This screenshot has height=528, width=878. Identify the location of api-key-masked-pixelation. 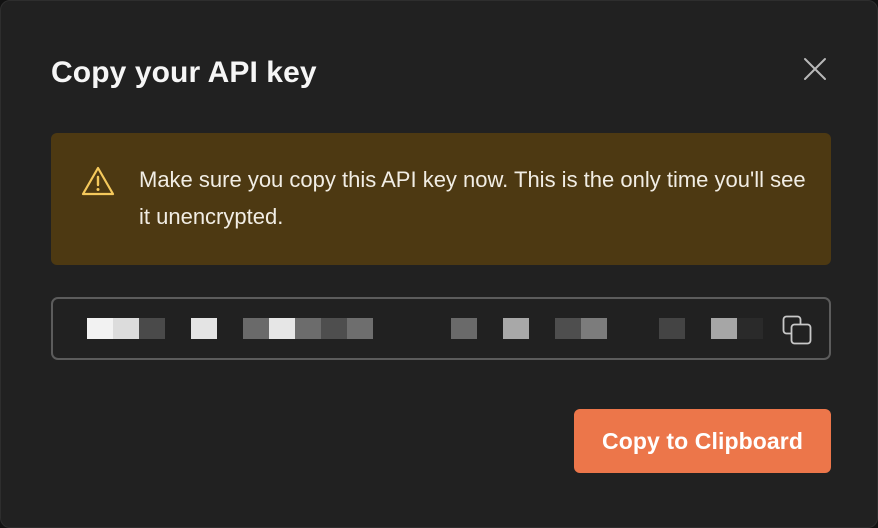
(427, 329).